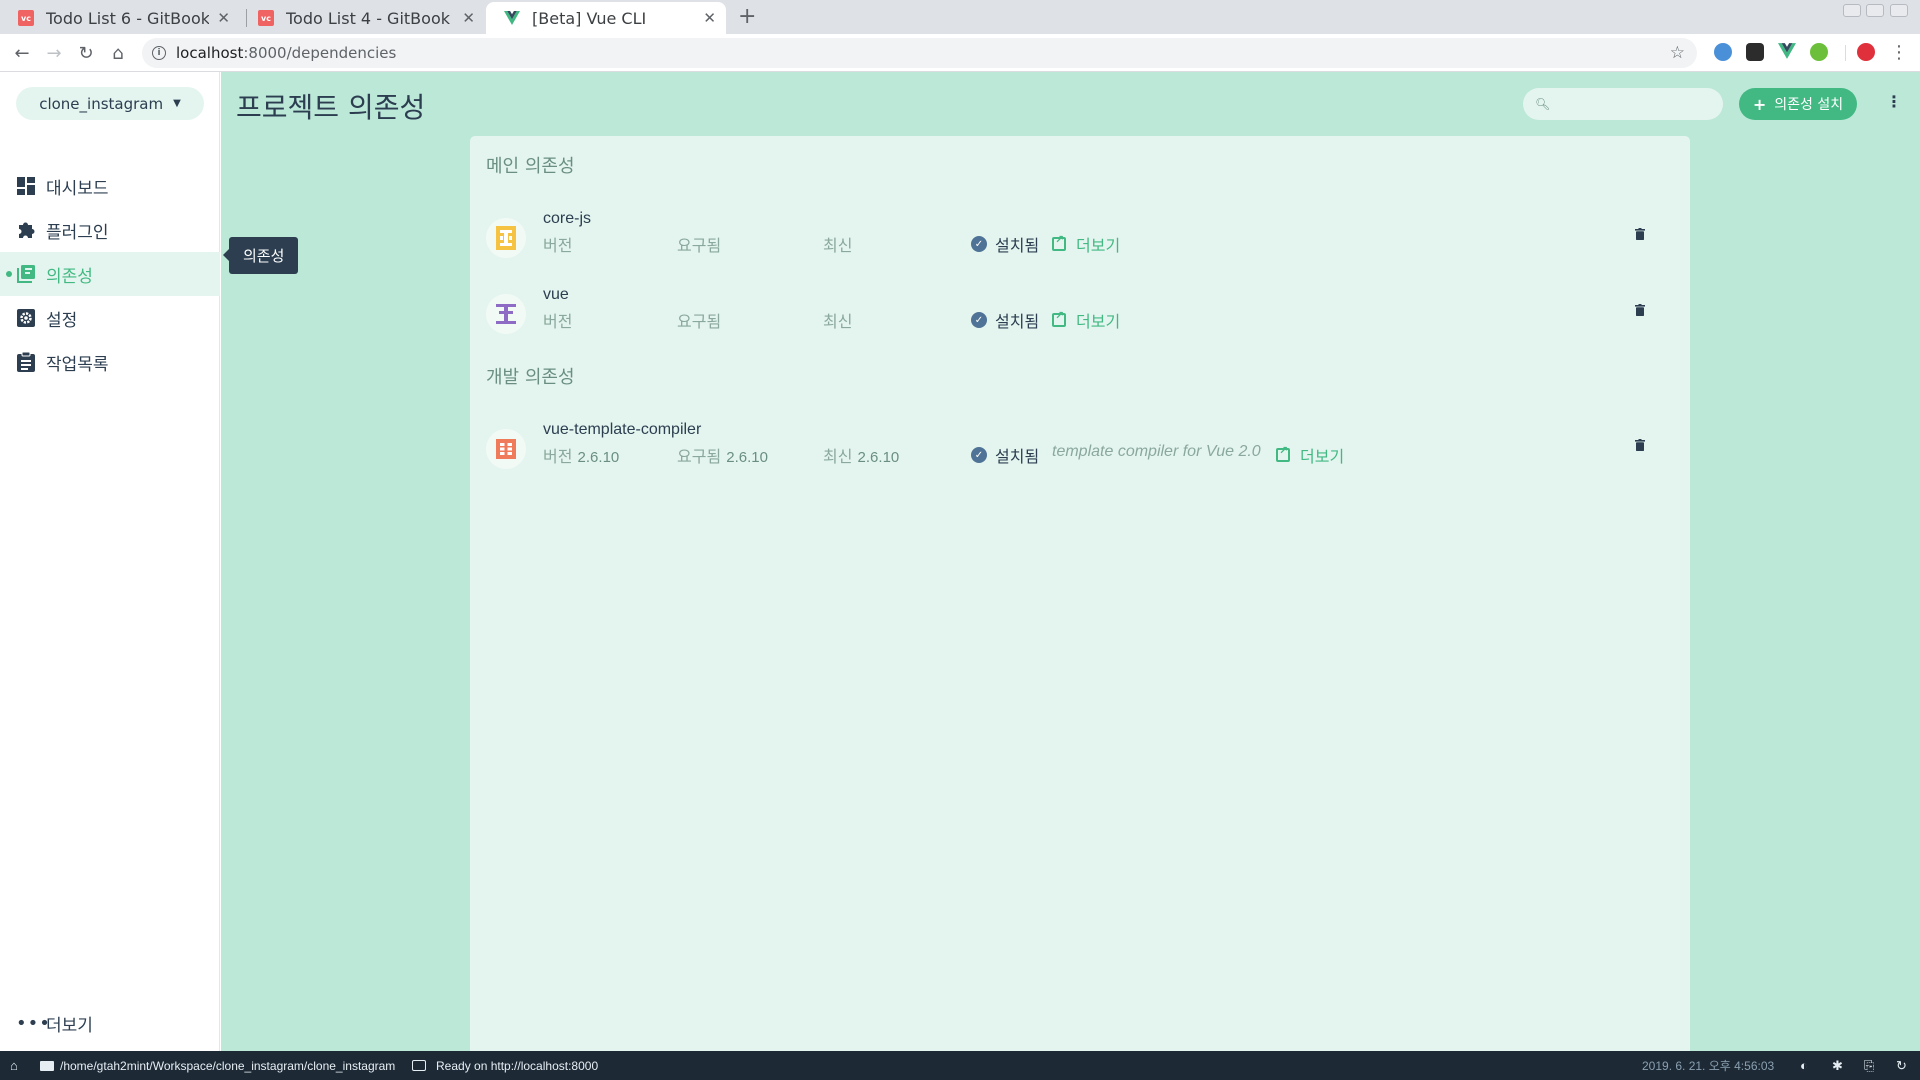  I want to click on vue-logo-icon, so click(506, 314).